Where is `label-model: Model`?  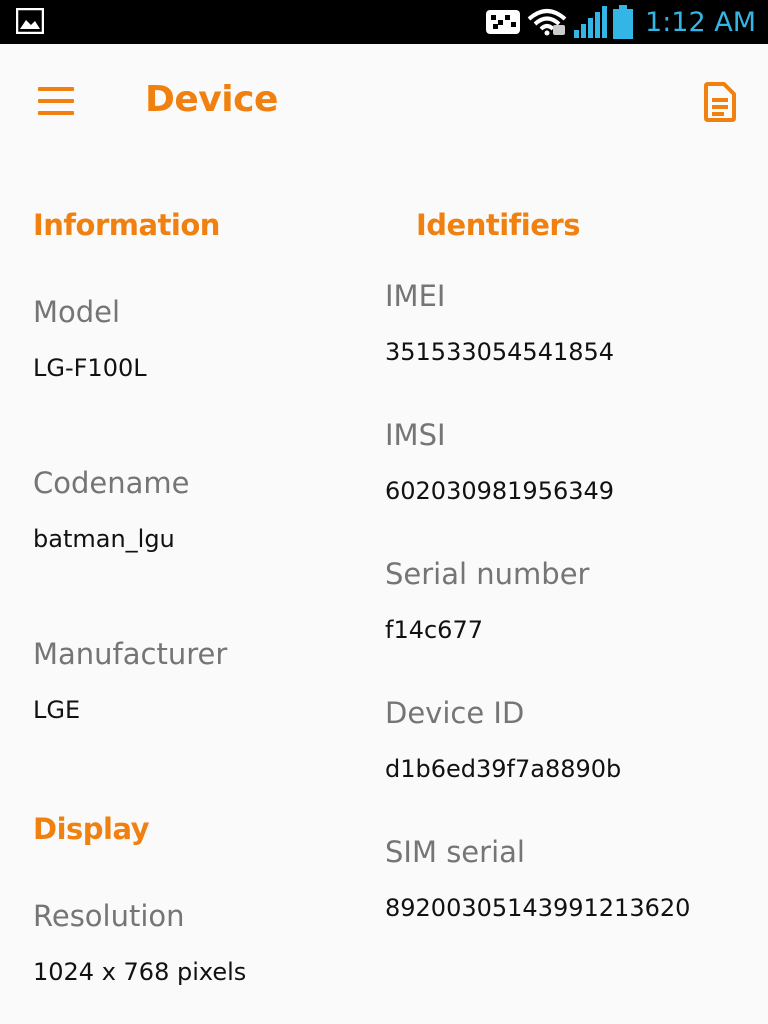 label-model: Model is located at coordinates (77, 312).